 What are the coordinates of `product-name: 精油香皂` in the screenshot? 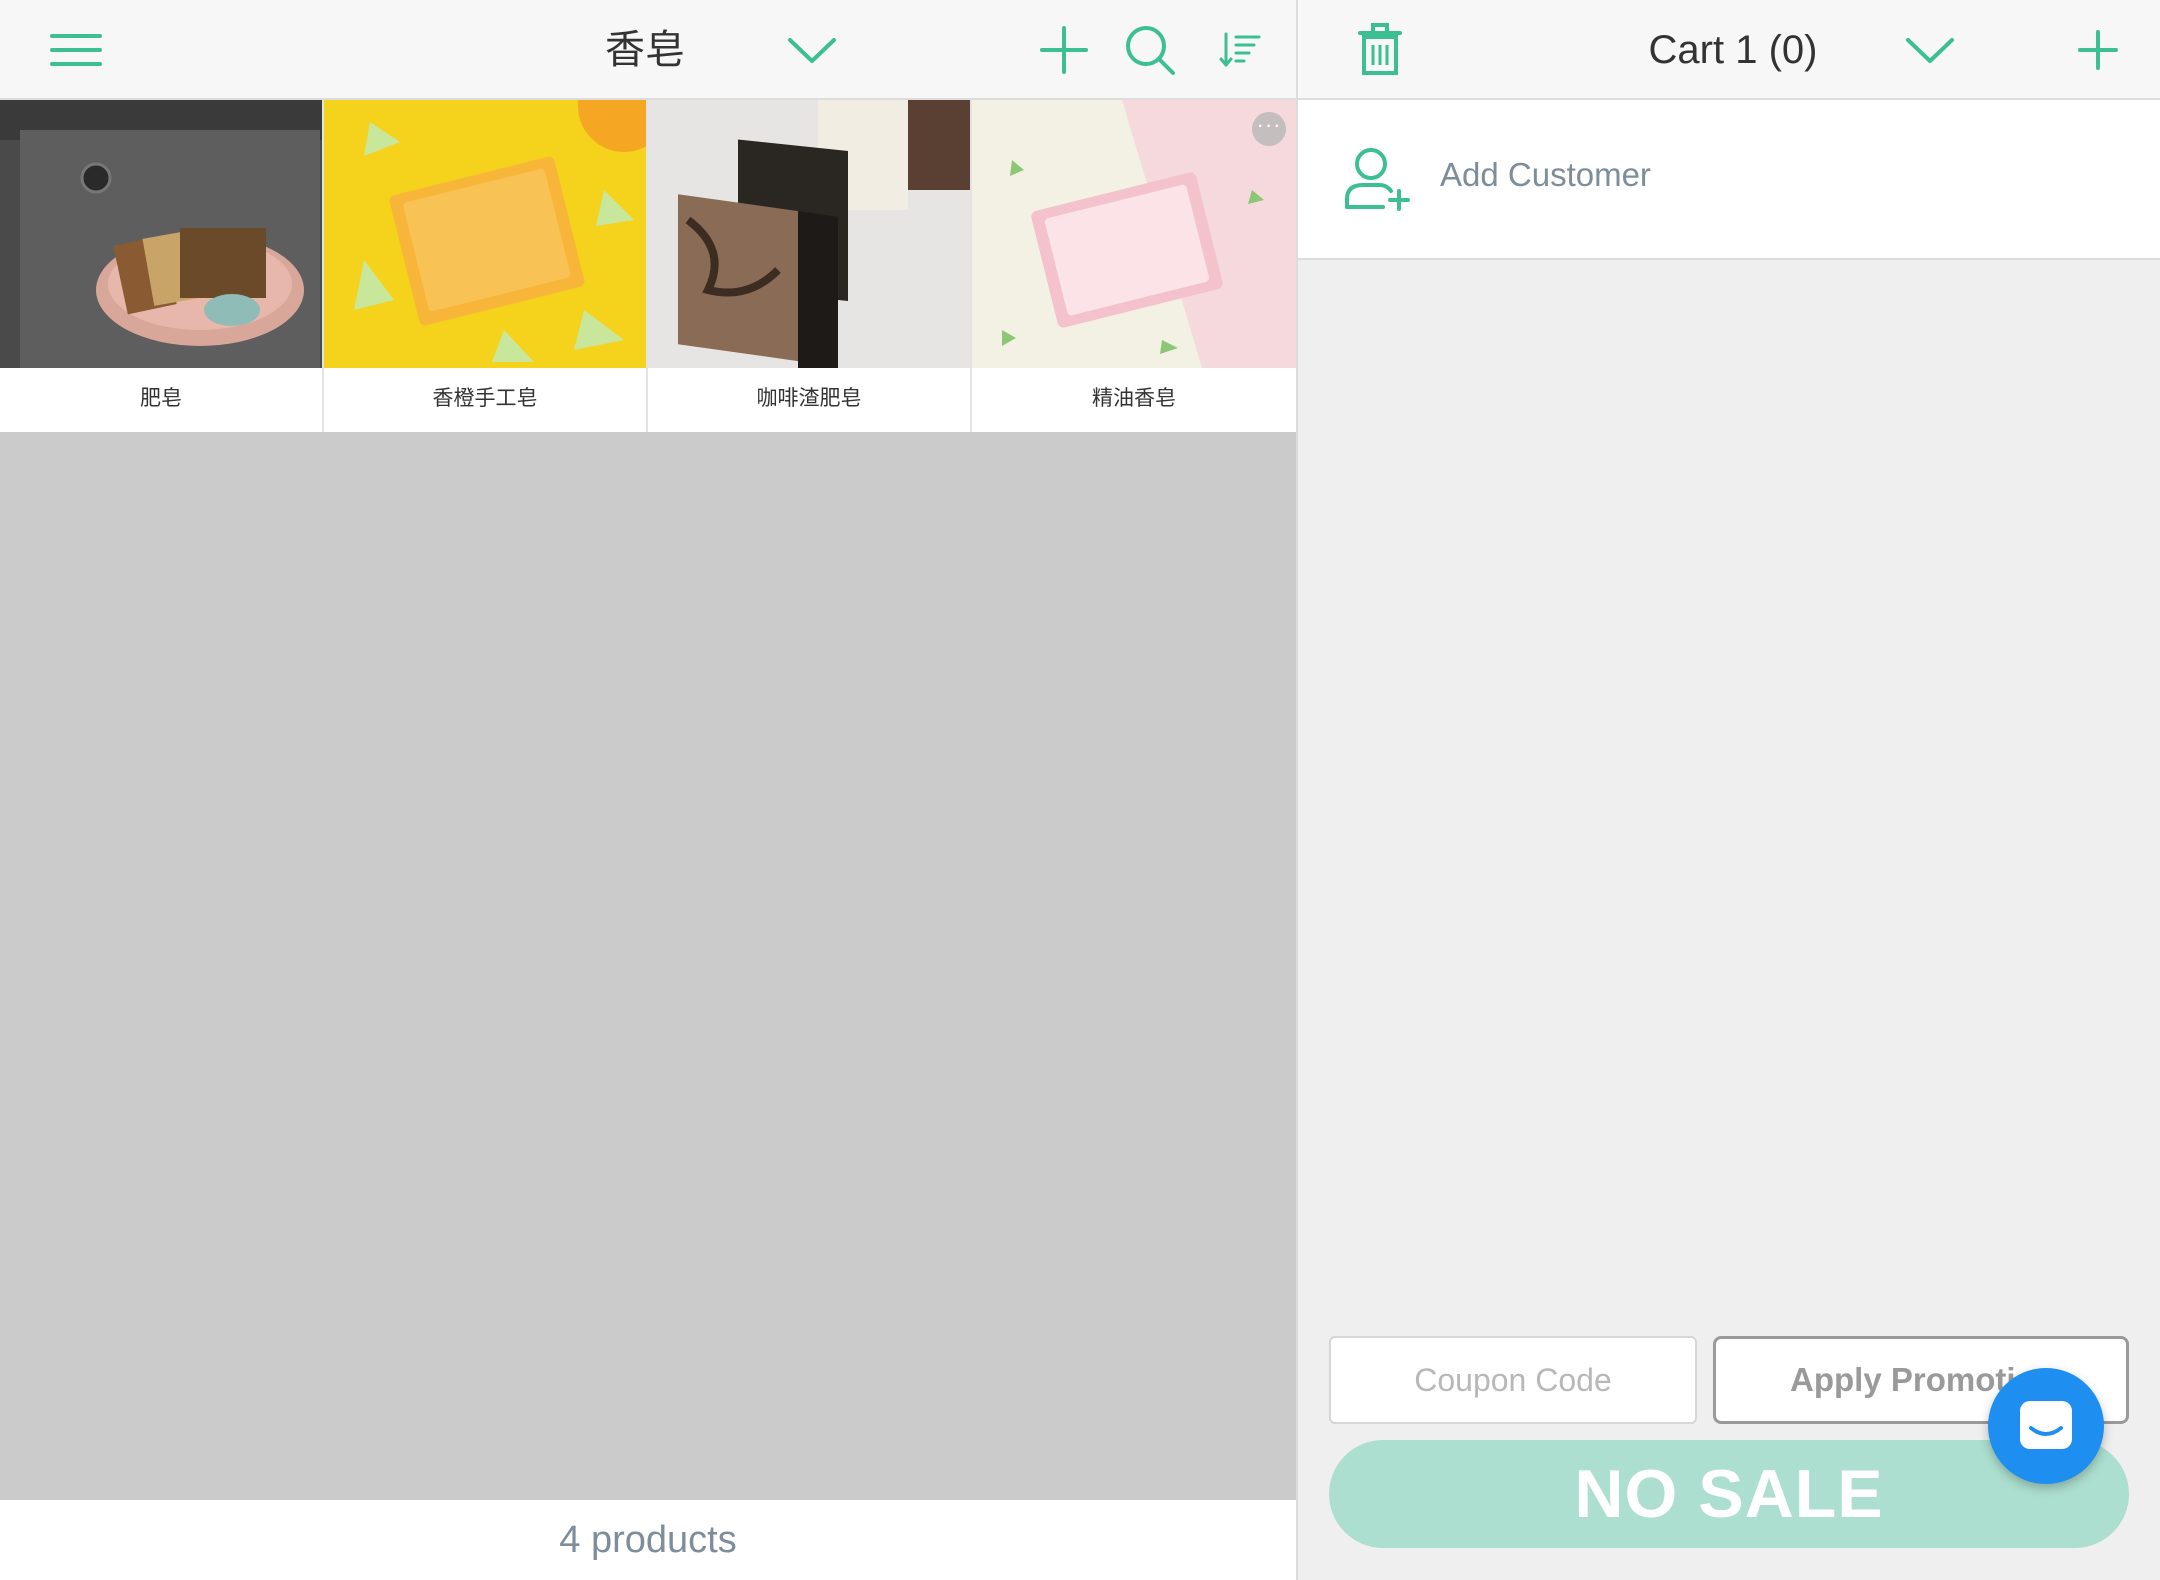 It's located at (1134, 398).